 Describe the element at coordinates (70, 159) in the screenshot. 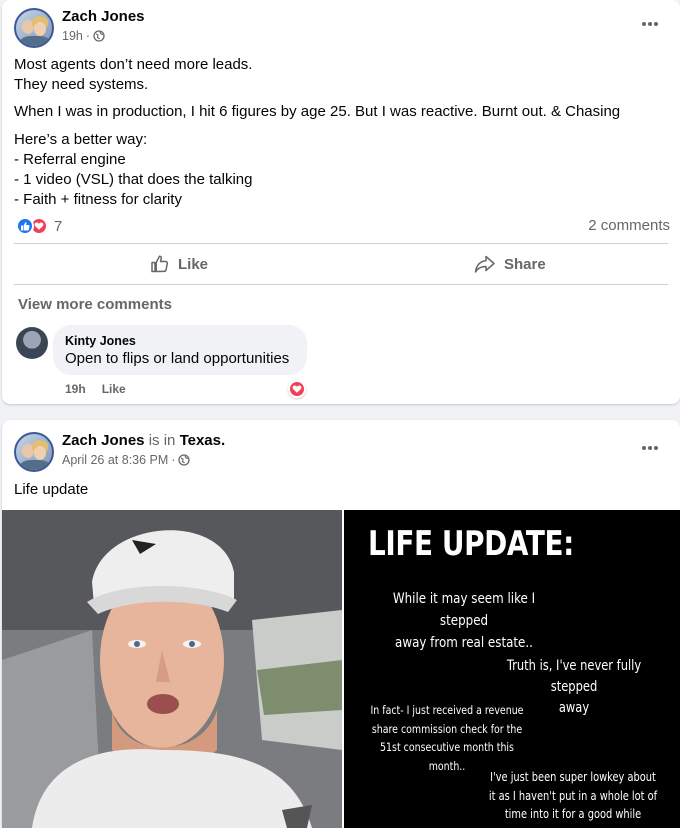

I see `post-text-line: - Referral engine` at that location.